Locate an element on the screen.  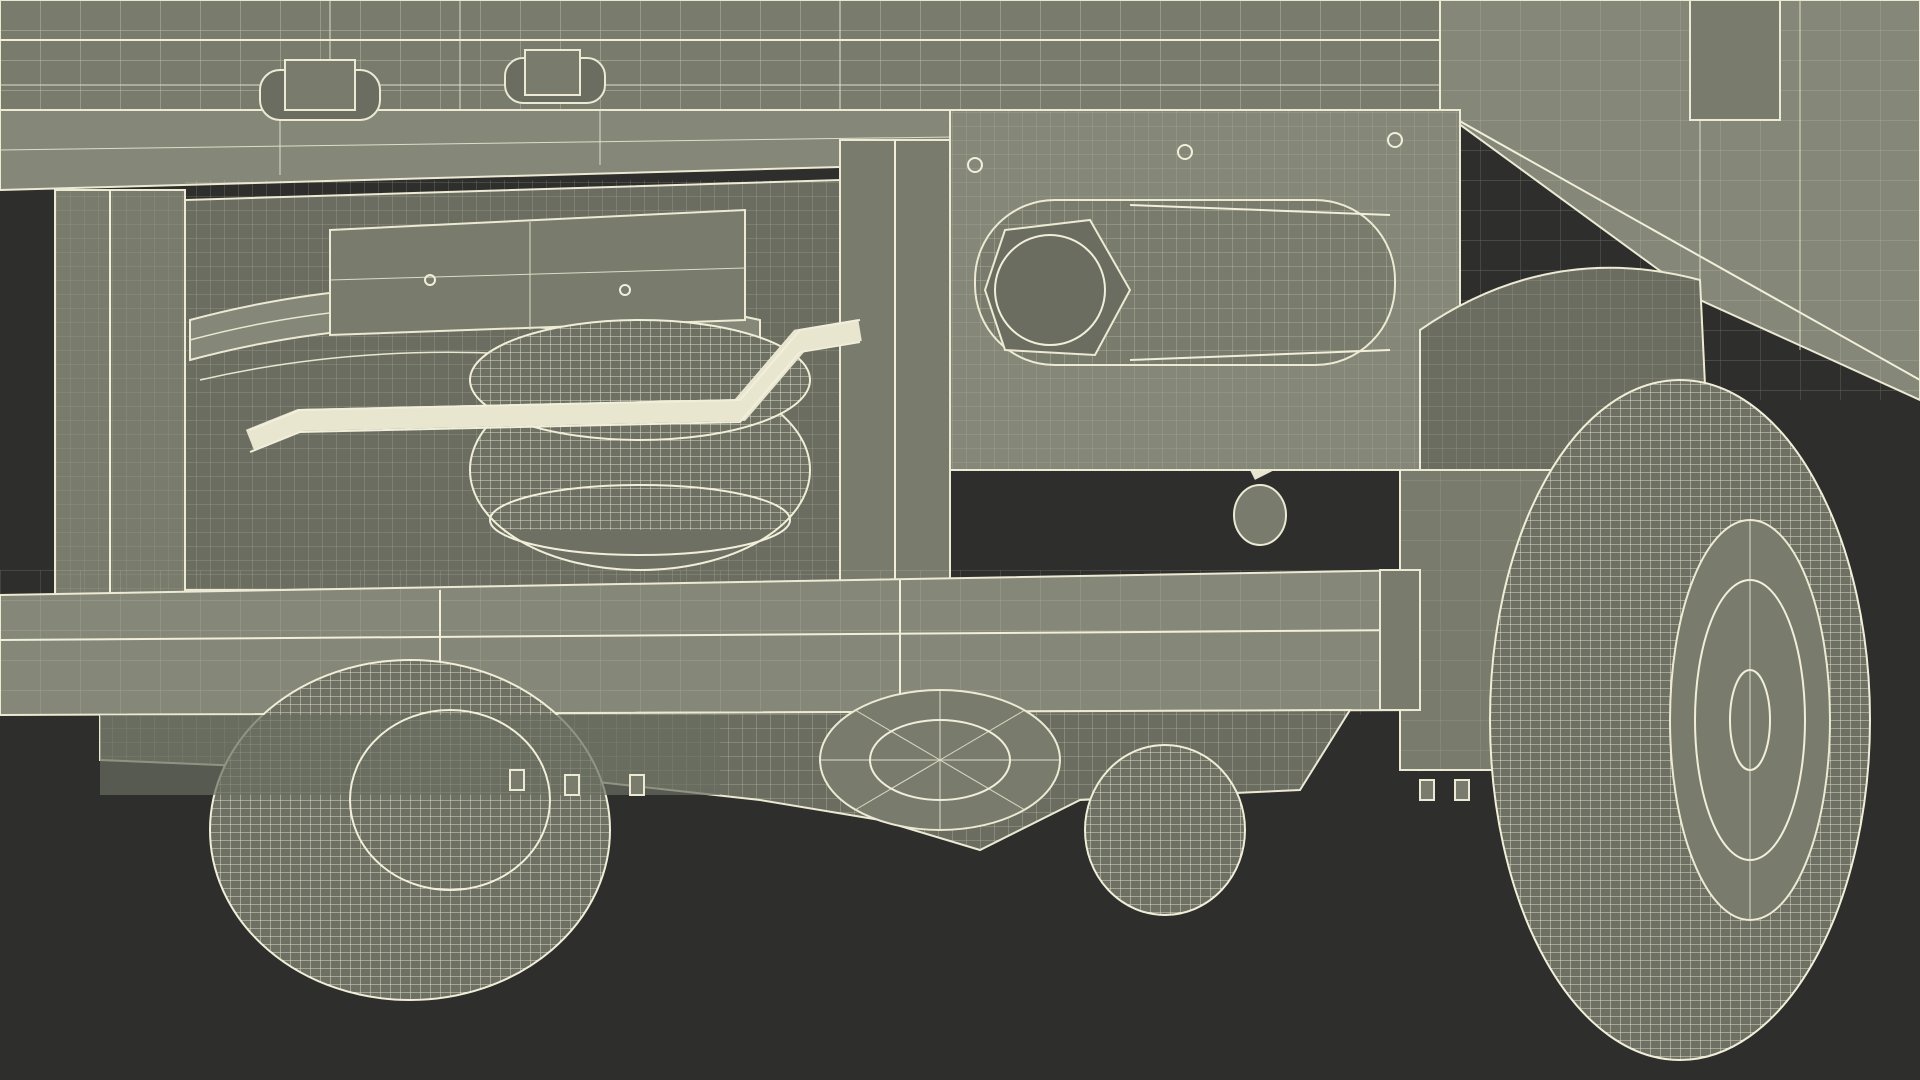
spare-tire is located at coordinates (640, 445).